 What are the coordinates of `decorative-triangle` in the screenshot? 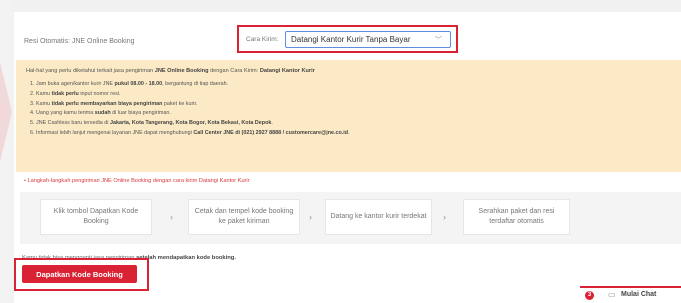 It's located at (6, 112).